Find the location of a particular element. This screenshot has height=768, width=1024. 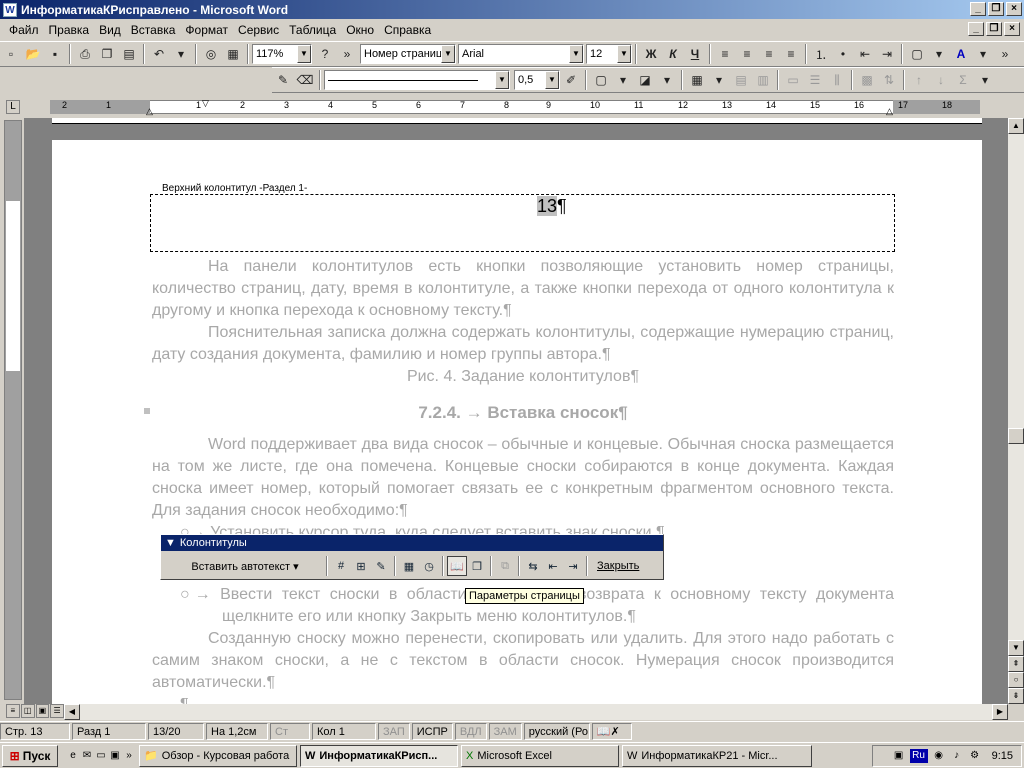

close-button: × is located at coordinates (1014, 9).